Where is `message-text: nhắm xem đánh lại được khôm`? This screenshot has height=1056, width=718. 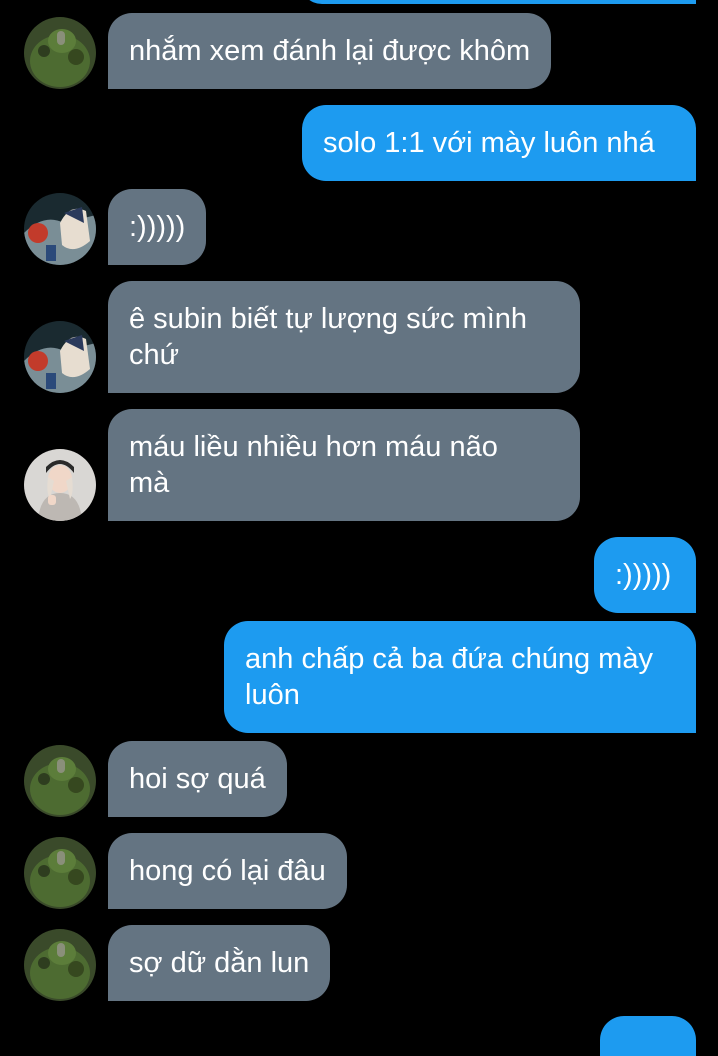 message-text: nhắm xem đánh lại được khôm is located at coordinates (330, 51).